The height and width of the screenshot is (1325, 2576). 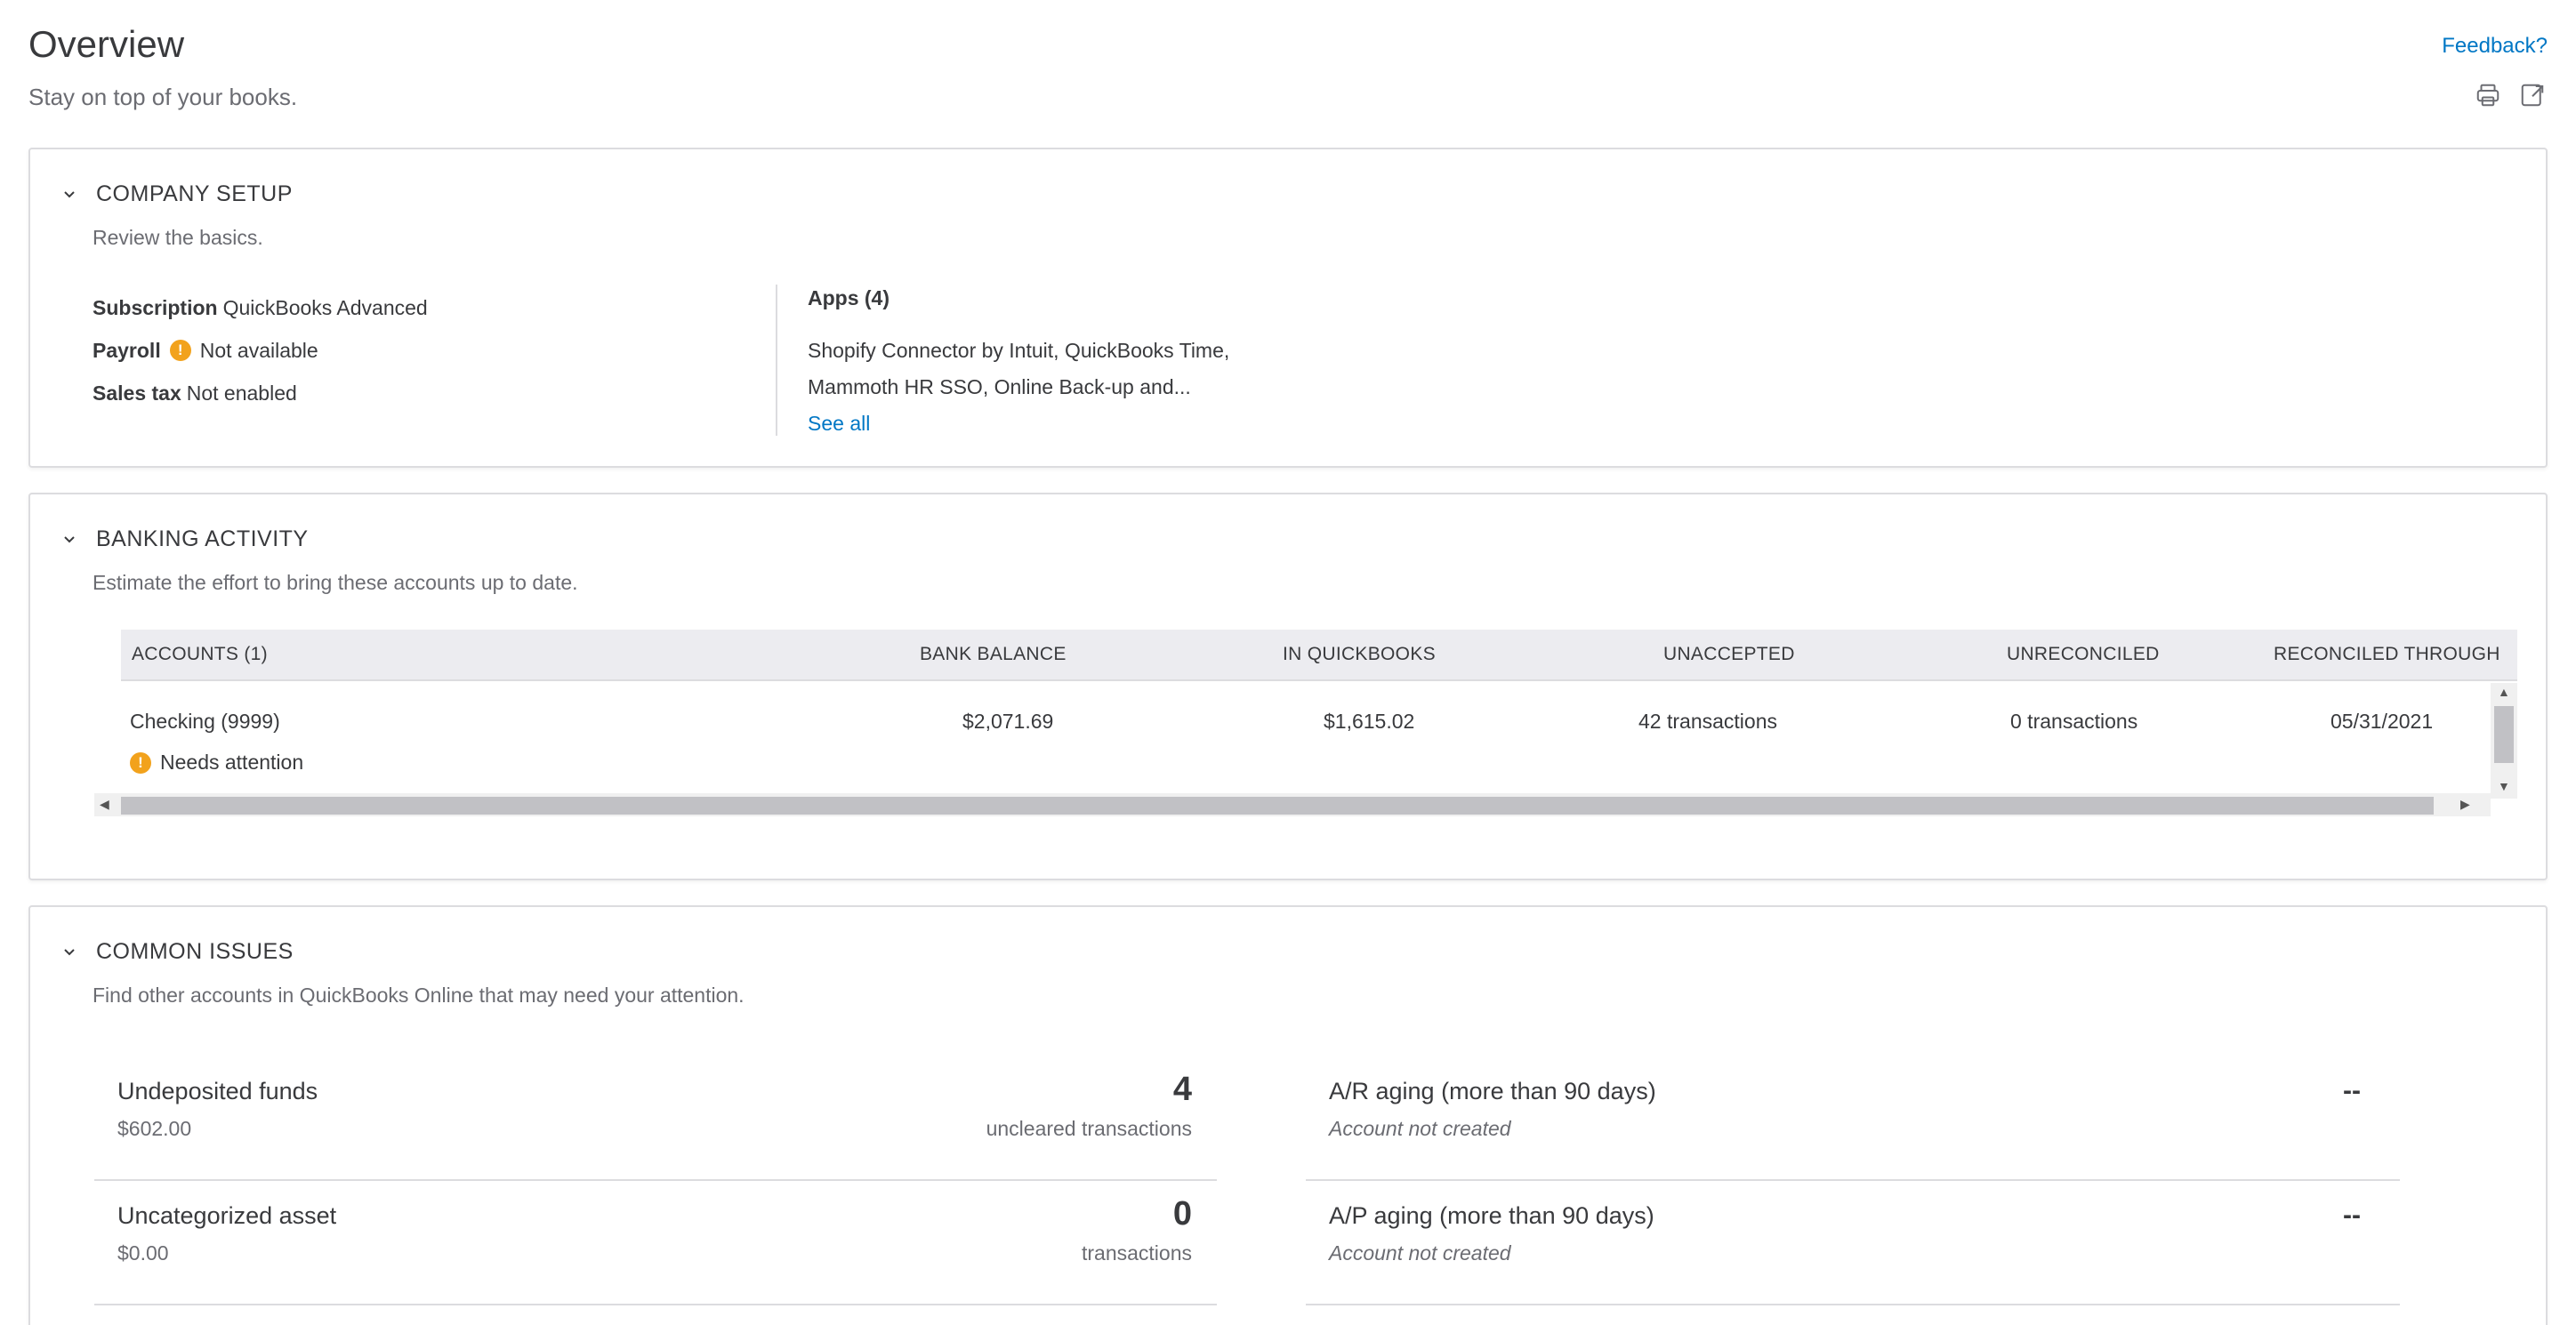 What do you see at coordinates (2465, 804) in the screenshot?
I see `scroll-right-icon: ▶` at bounding box center [2465, 804].